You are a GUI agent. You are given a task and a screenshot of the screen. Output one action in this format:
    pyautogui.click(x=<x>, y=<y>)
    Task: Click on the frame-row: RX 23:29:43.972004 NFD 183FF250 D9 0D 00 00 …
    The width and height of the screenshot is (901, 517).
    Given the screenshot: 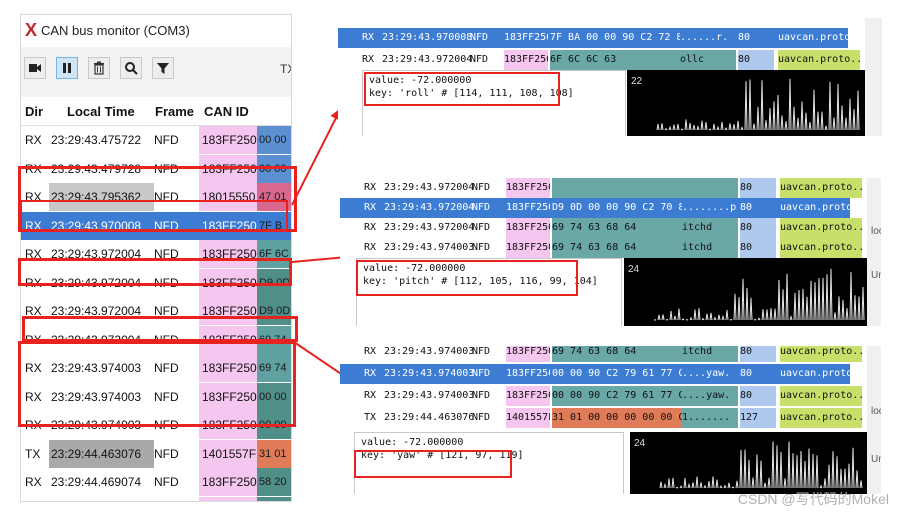 What is the action you would take?
    pyautogui.click(x=601, y=208)
    